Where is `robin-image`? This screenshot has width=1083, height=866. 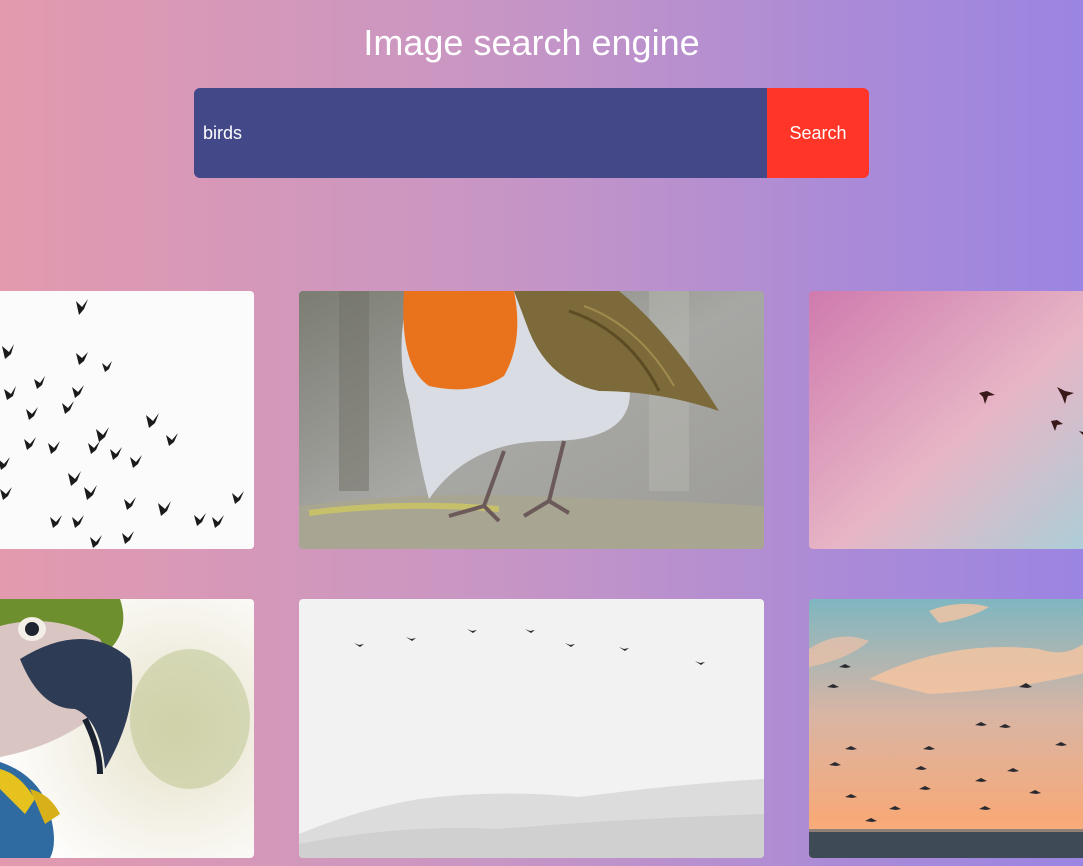
robin-image is located at coordinates (531, 420).